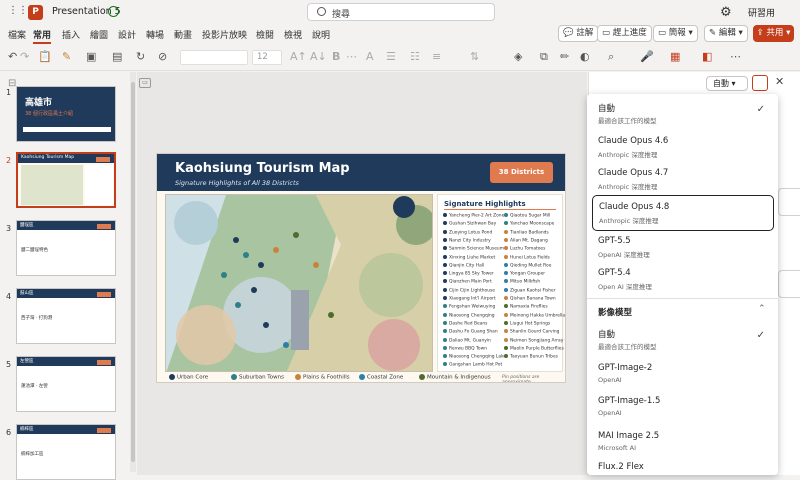 This screenshot has width=800, height=480. Describe the element at coordinates (535, 332) in the screenshot. I see `highlight-label: Shanlin Gourd Carving` at that location.